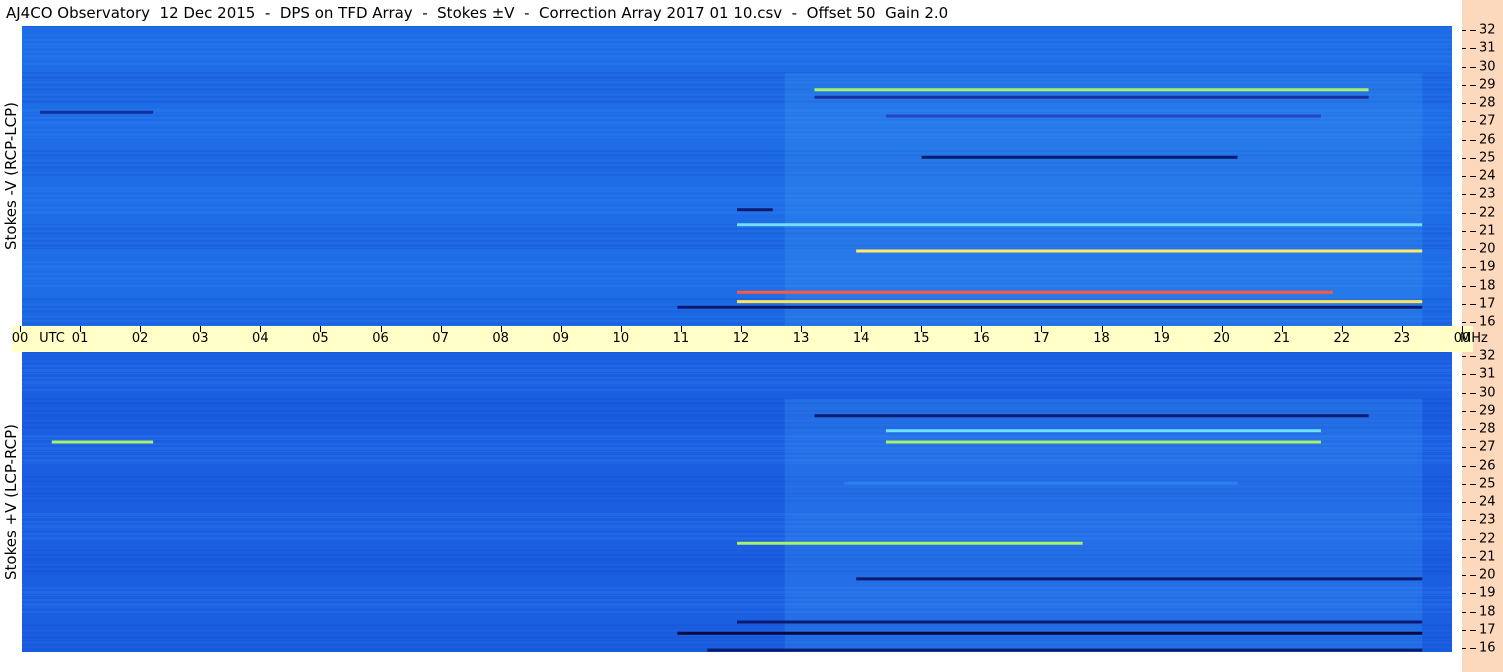 The width and height of the screenshot is (1503, 672). Describe the element at coordinates (1161, 338) in the screenshot. I see `time-tick-label: 19` at that location.